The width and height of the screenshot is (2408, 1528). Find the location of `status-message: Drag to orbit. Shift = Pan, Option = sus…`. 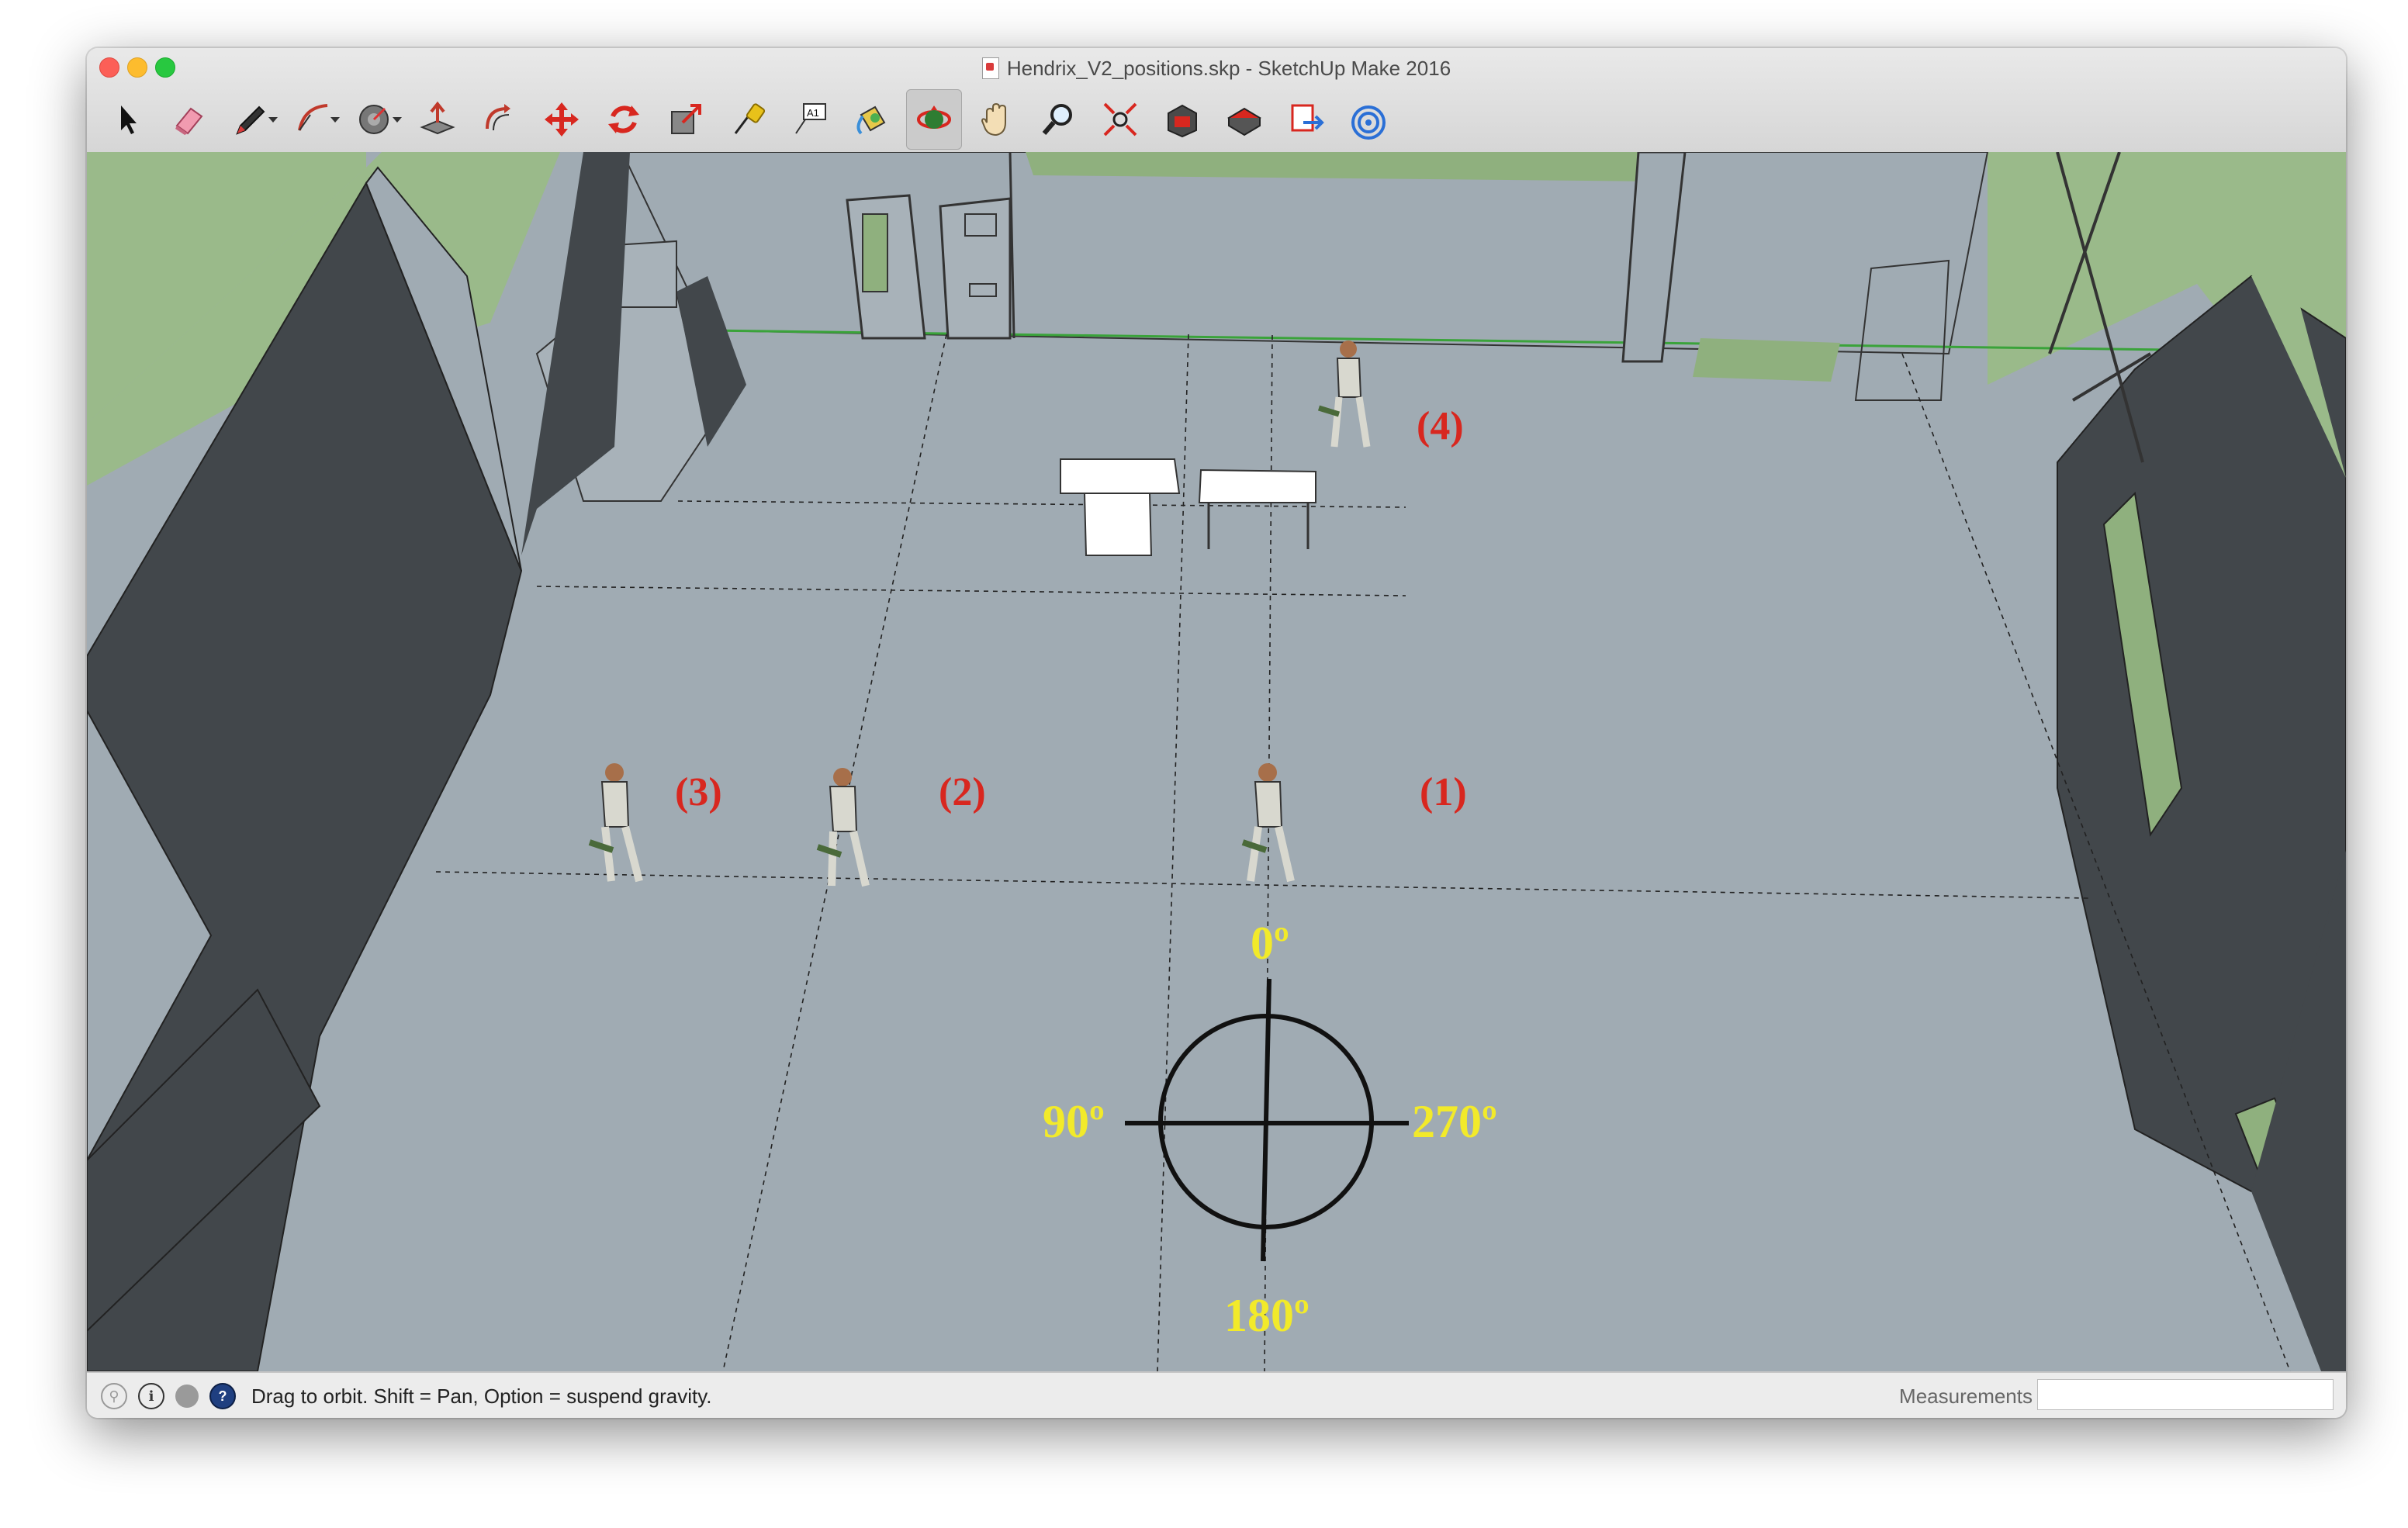

status-message: Drag to orbit. Shift = Pan, Option = sus… is located at coordinates (481, 1396).